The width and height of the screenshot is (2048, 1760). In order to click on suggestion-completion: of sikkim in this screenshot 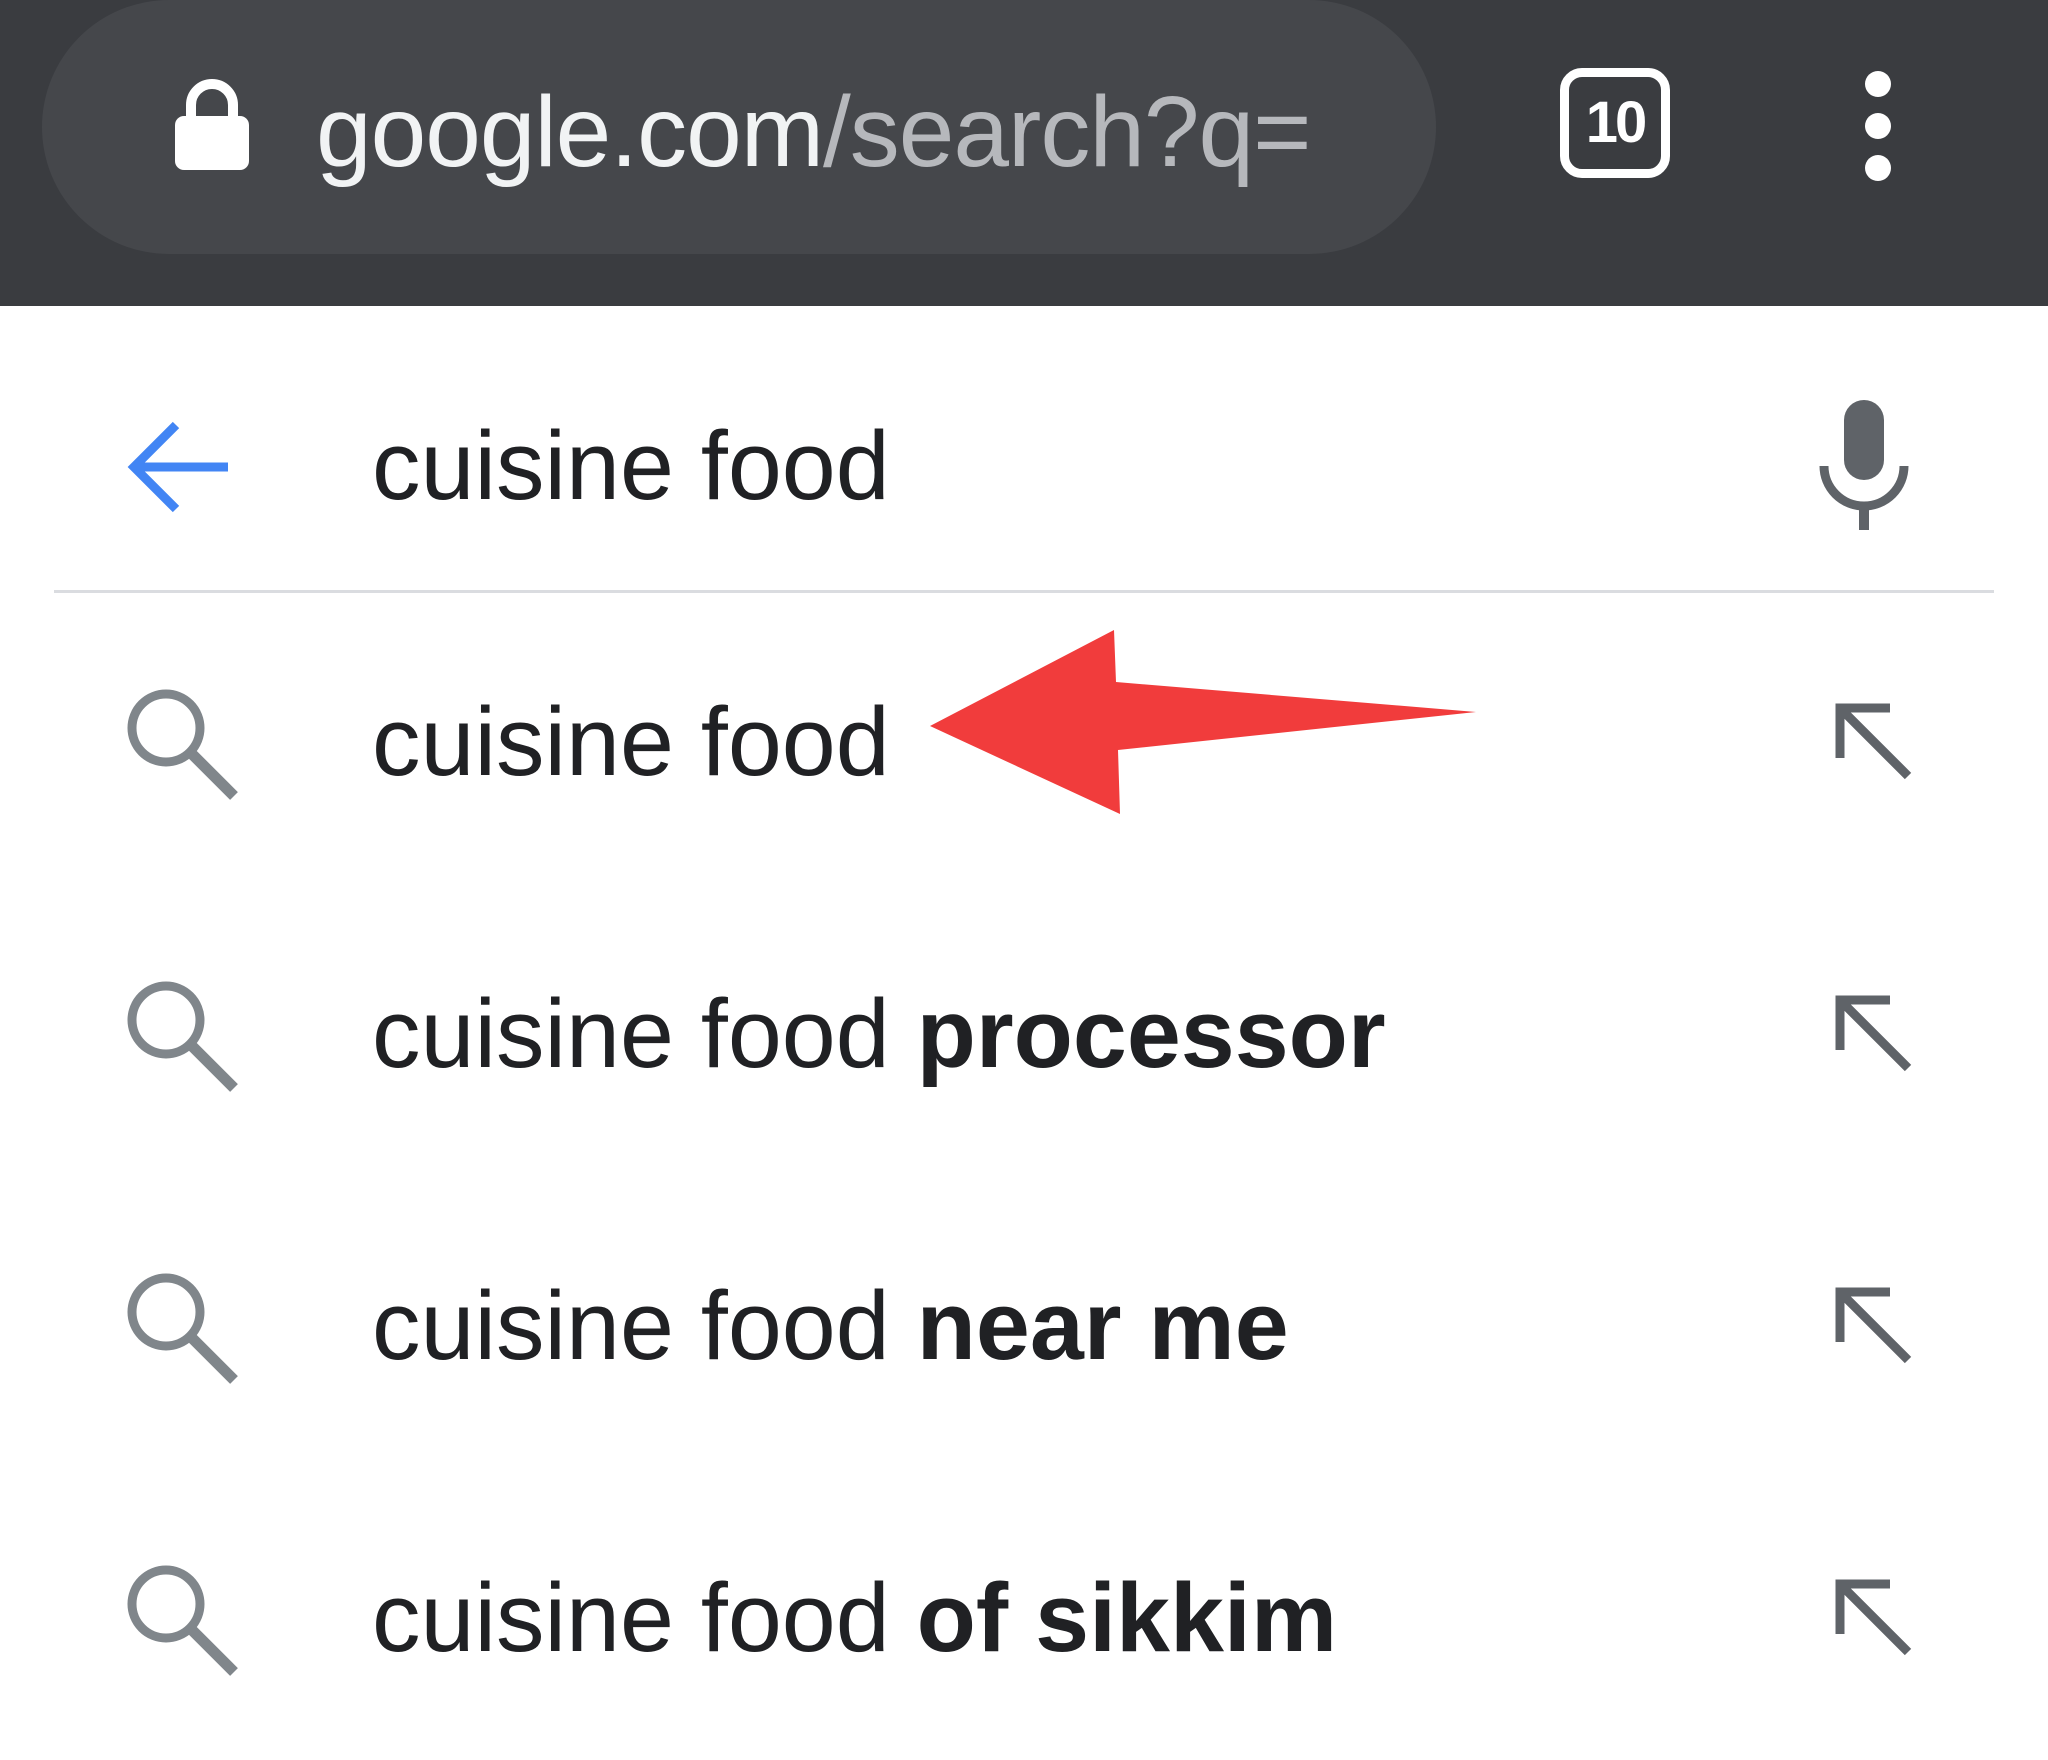, I will do `click(1127, 1617)`.